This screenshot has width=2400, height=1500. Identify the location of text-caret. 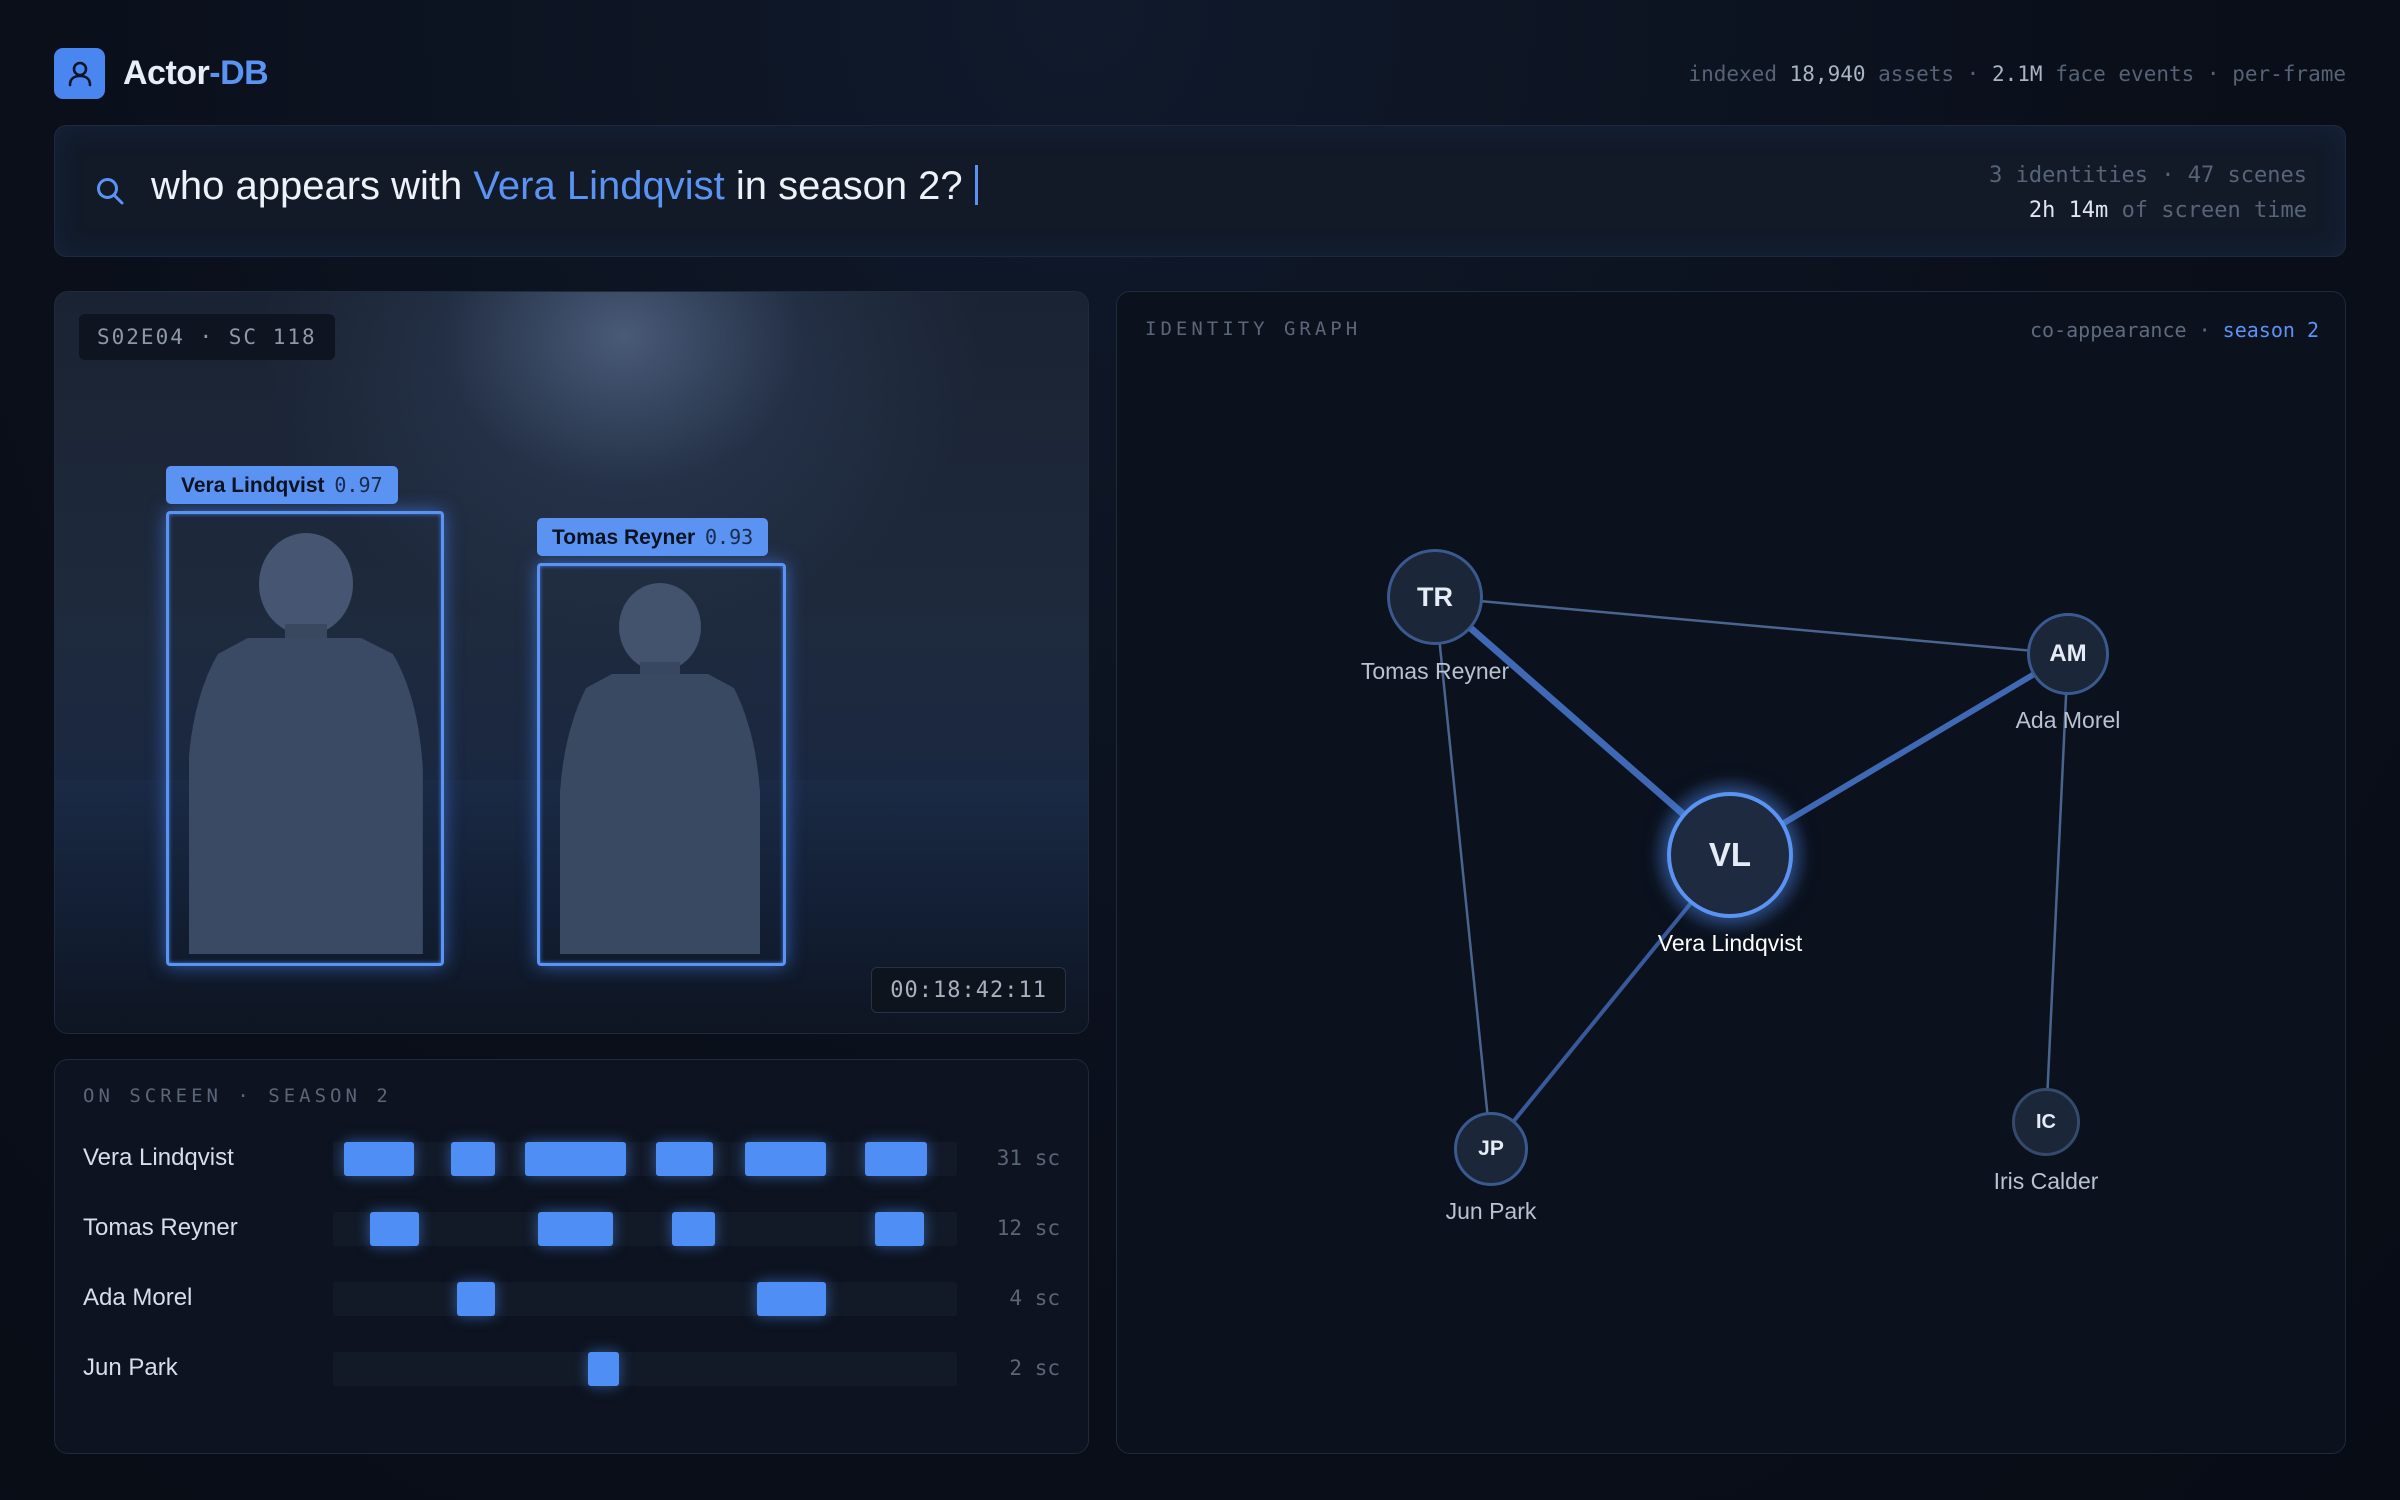
(976, 185).